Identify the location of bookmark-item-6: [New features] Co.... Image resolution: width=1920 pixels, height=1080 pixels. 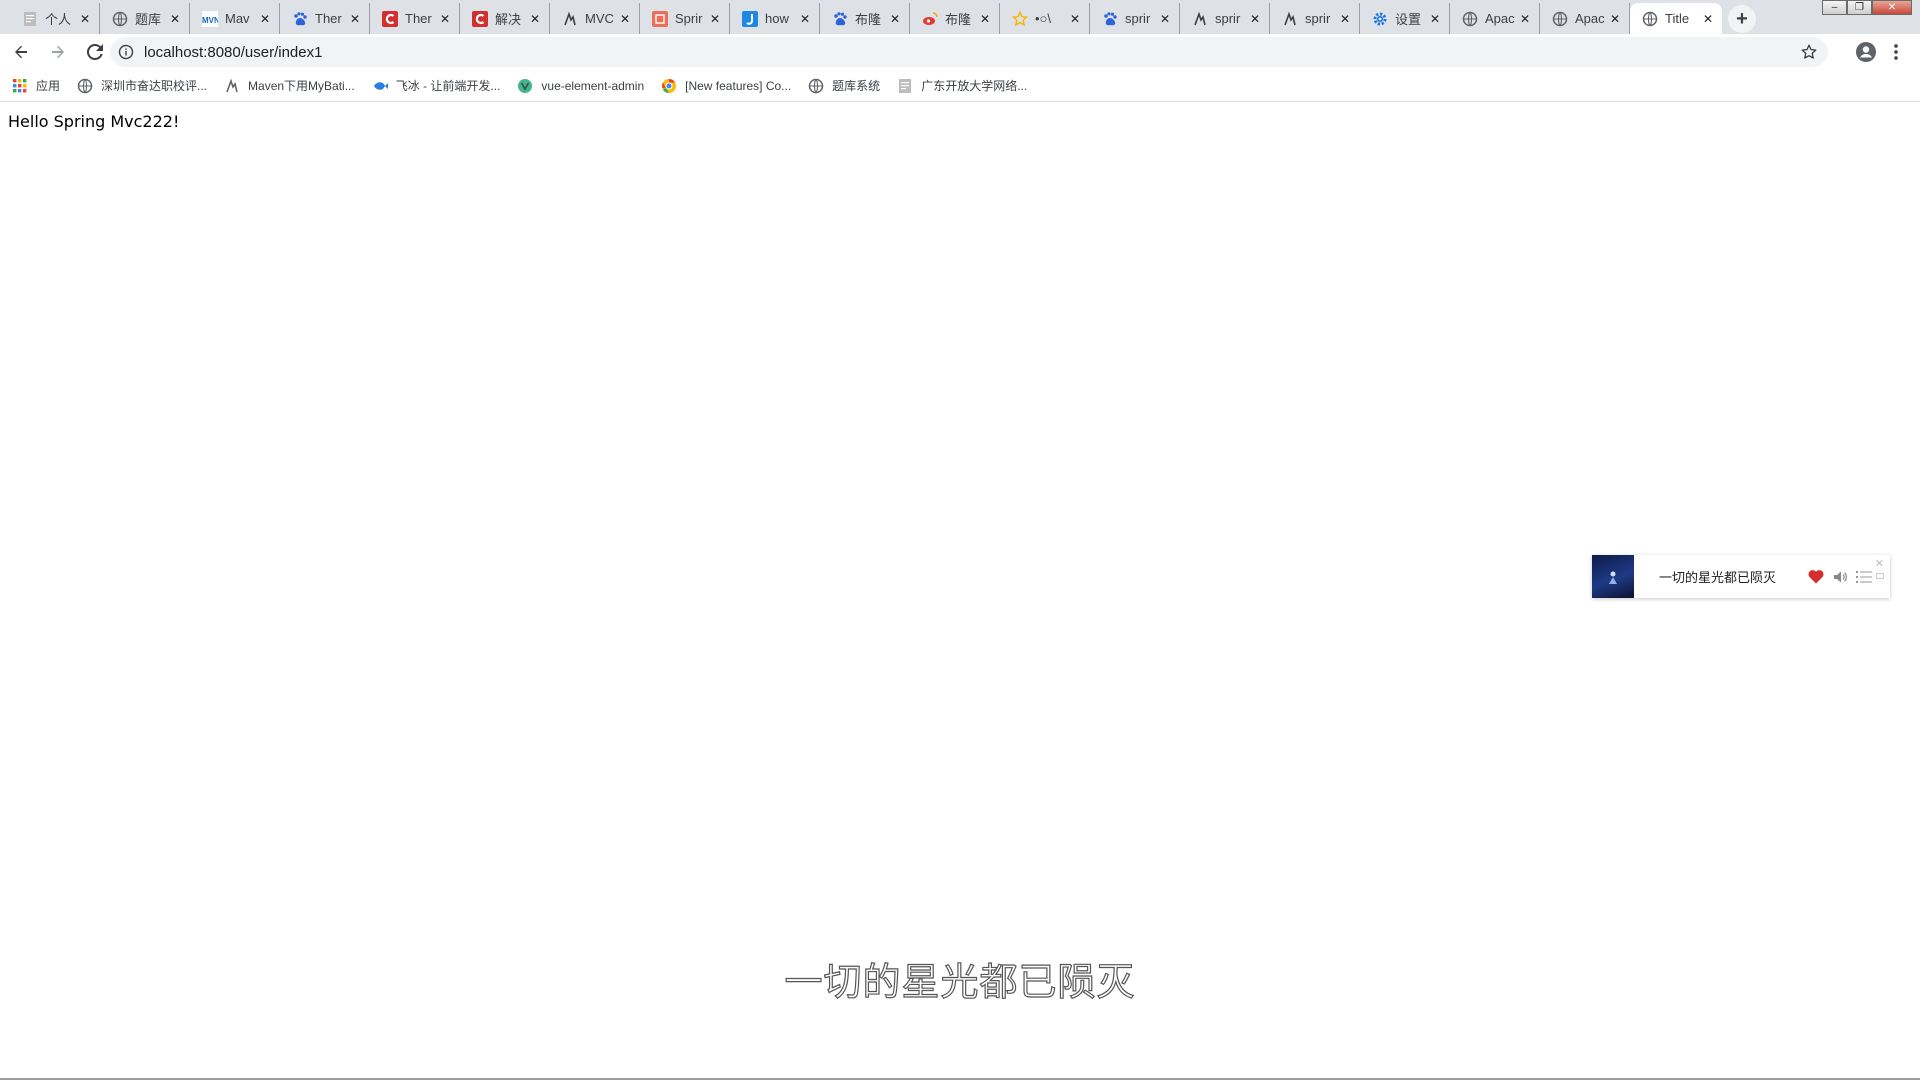
(726, 86).